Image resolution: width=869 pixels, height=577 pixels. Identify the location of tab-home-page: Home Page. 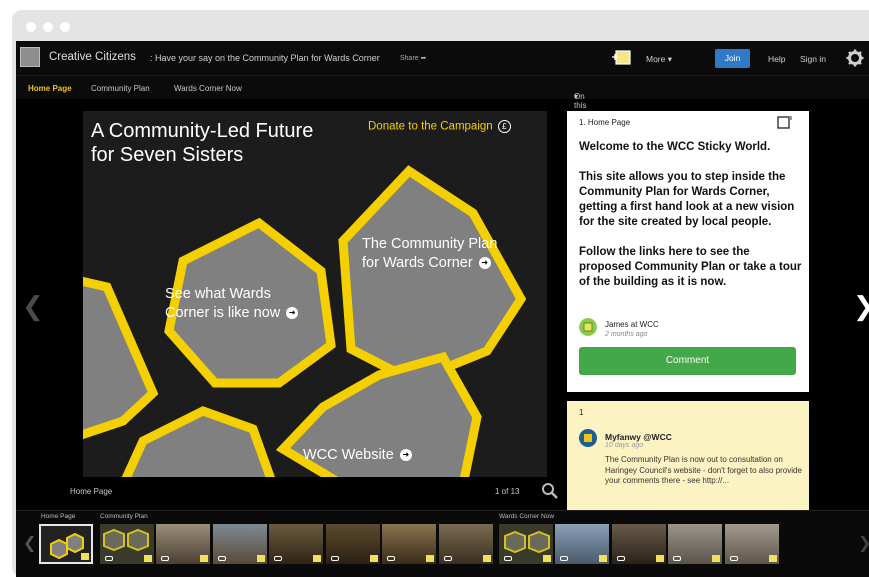
(50, 88).